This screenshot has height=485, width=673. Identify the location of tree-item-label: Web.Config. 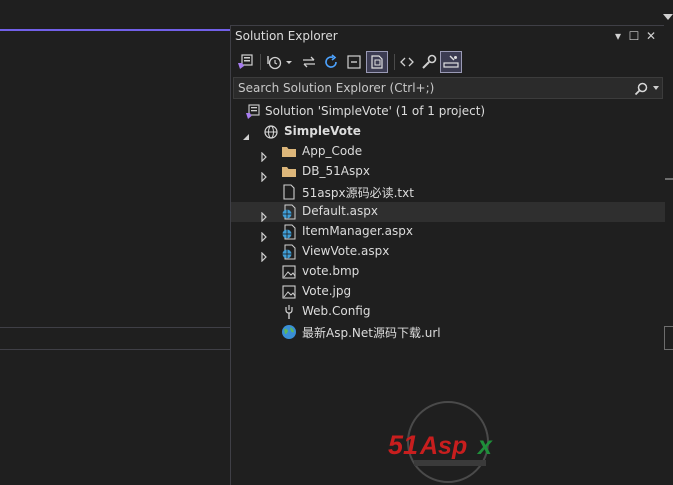
(336, 311).